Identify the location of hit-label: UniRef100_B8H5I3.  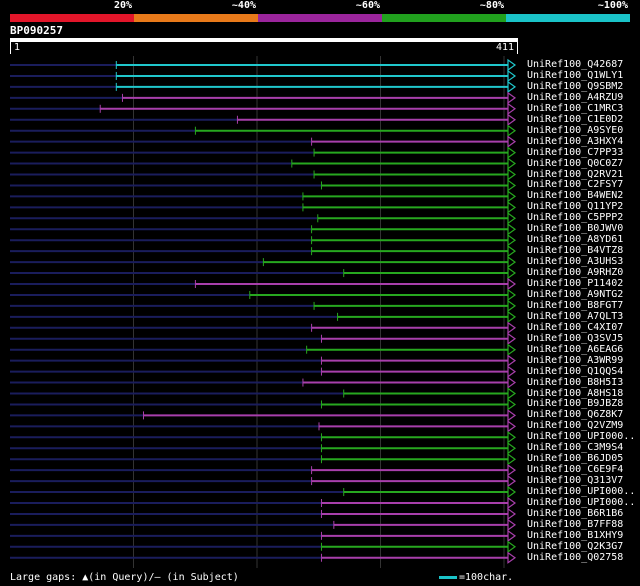
(575, 382).